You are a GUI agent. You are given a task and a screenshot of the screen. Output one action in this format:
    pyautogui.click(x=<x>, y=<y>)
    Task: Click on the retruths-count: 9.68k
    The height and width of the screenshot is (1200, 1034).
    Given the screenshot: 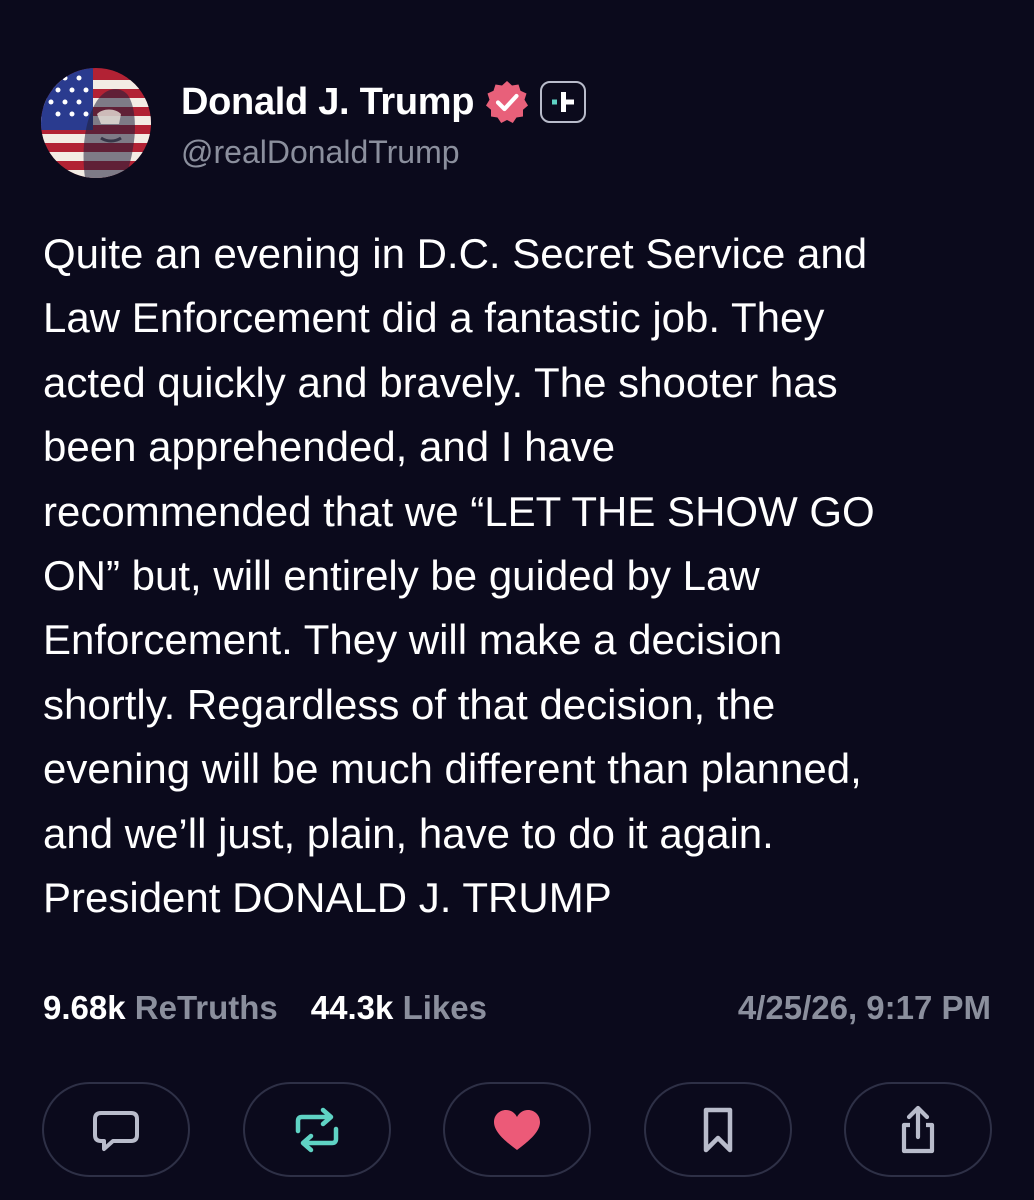 What is the action you would take?
    pyautogui.click(x=84, y=1007)
    